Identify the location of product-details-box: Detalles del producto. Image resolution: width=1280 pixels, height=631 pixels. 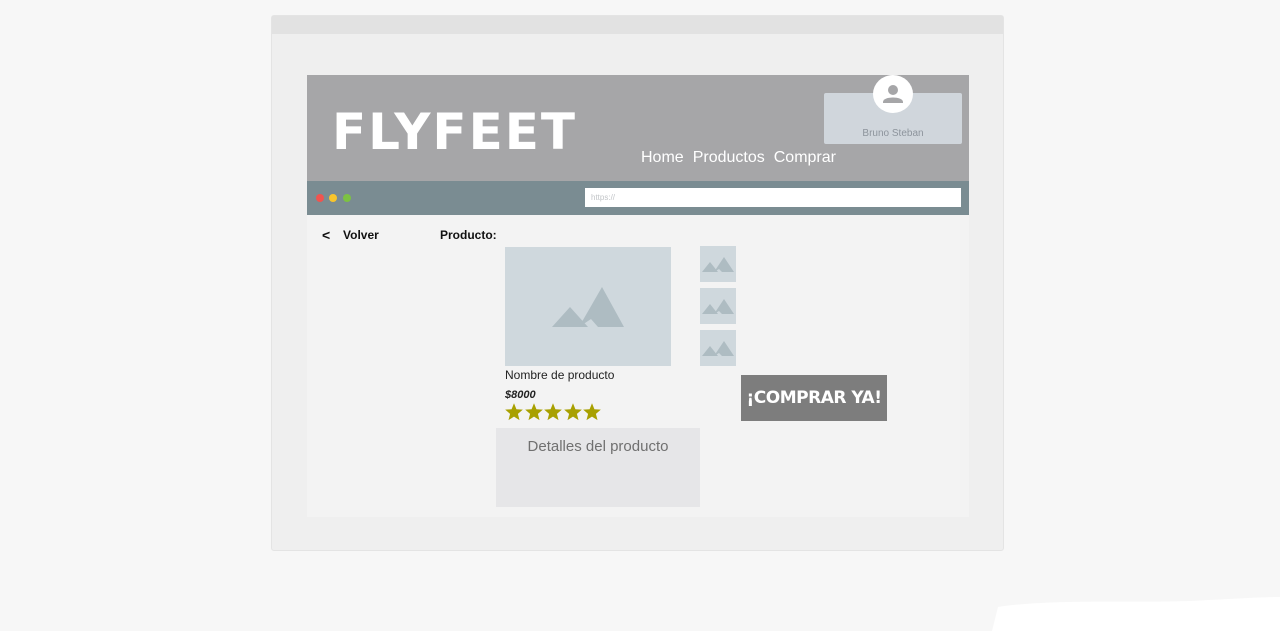
(598, 467).